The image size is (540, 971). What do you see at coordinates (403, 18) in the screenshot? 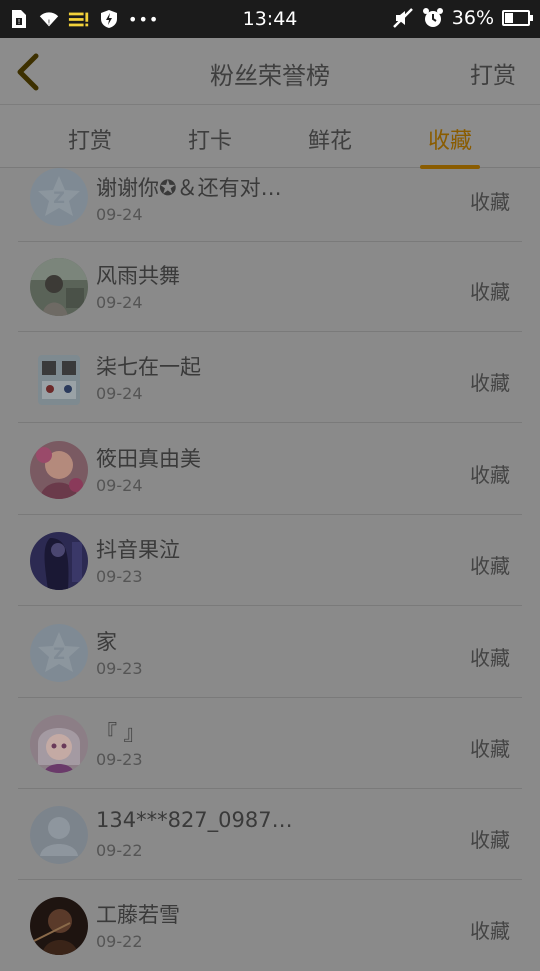
I see `silent-icon` at bounding box center [403, 18].